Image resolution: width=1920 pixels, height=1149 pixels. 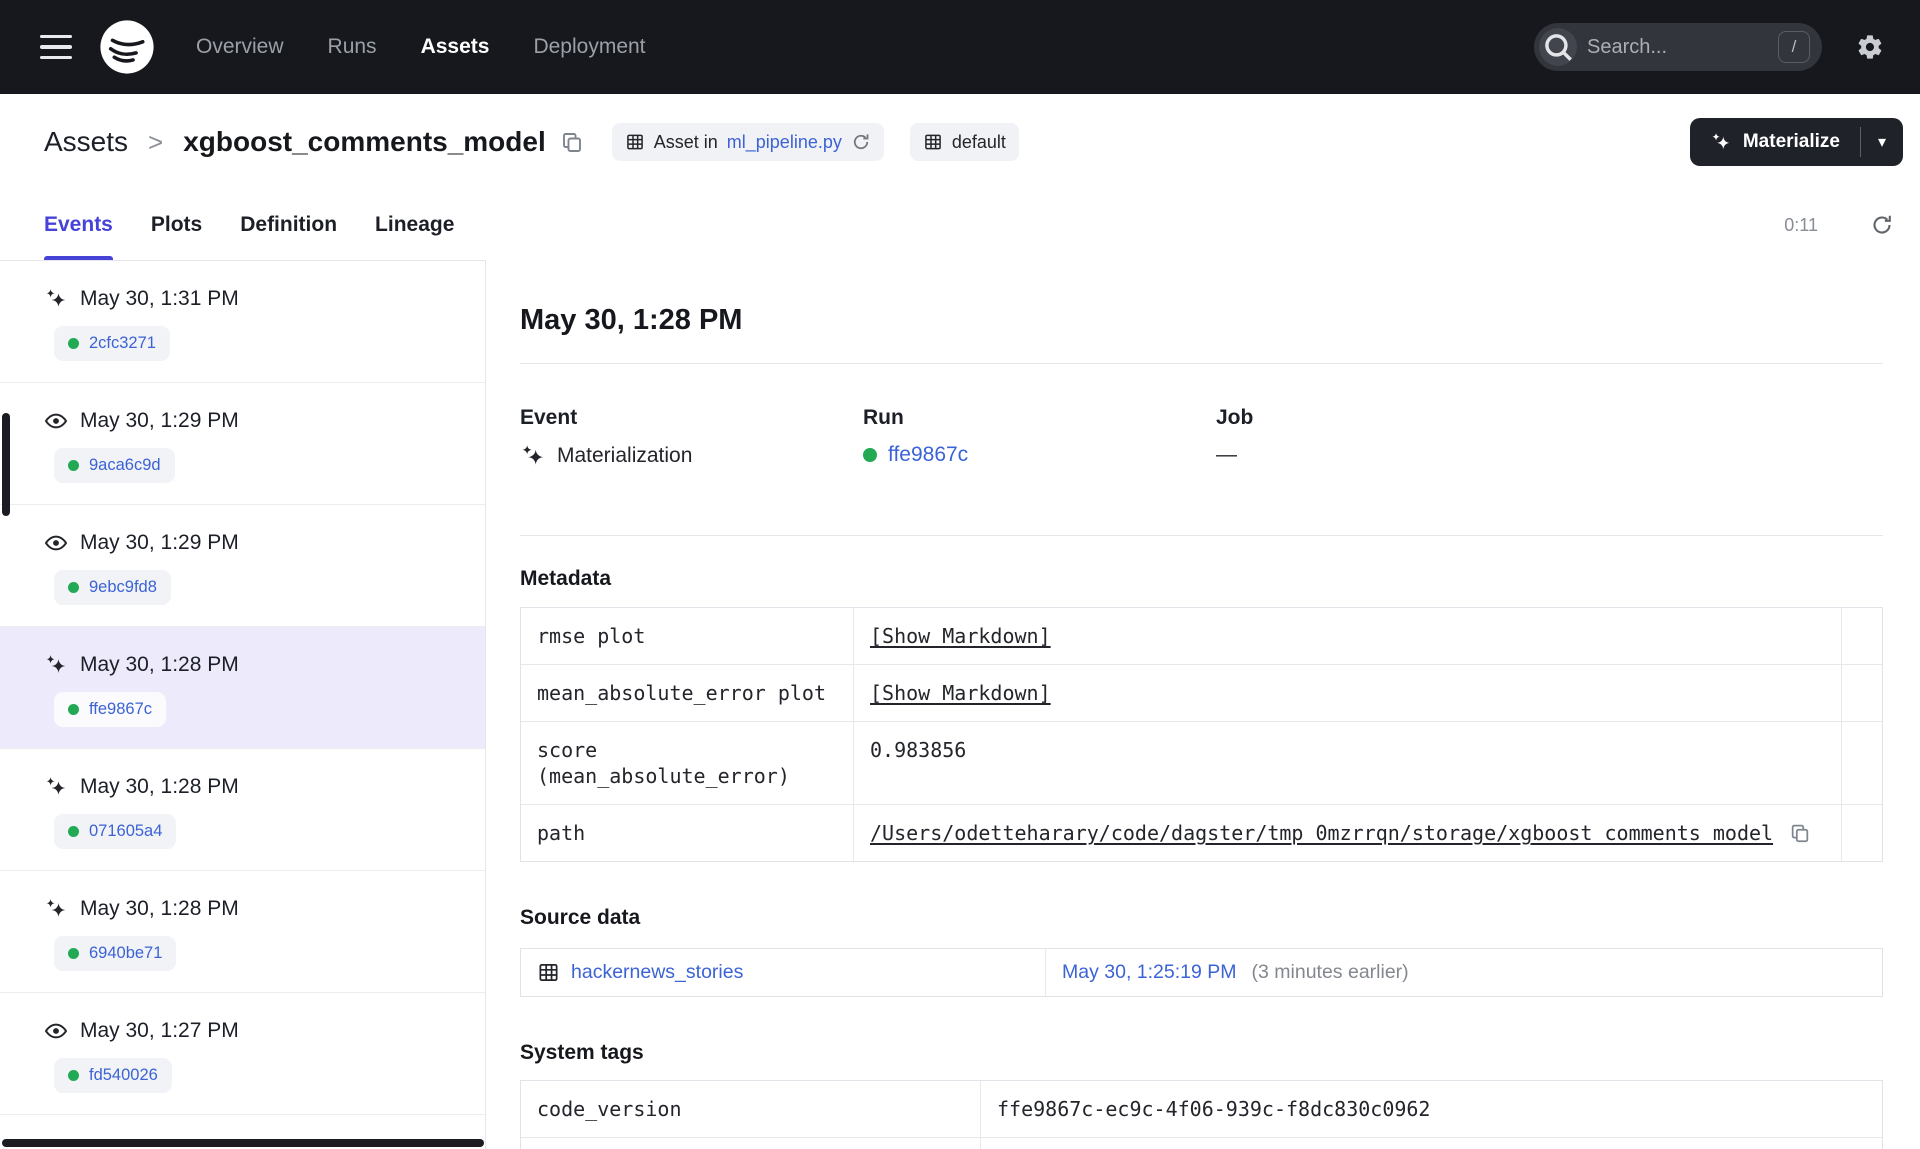 I want to click on run-id-pill: 2cfc3271, so click(x=112, y=343).